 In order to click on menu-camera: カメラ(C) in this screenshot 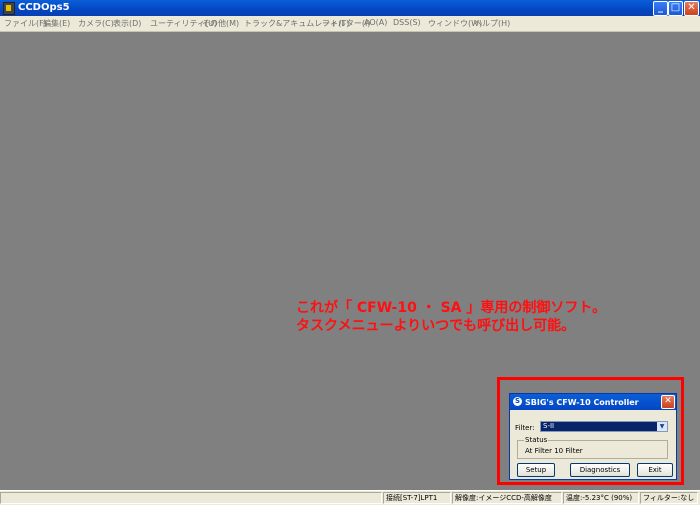, I will do `click(96, 23)`.